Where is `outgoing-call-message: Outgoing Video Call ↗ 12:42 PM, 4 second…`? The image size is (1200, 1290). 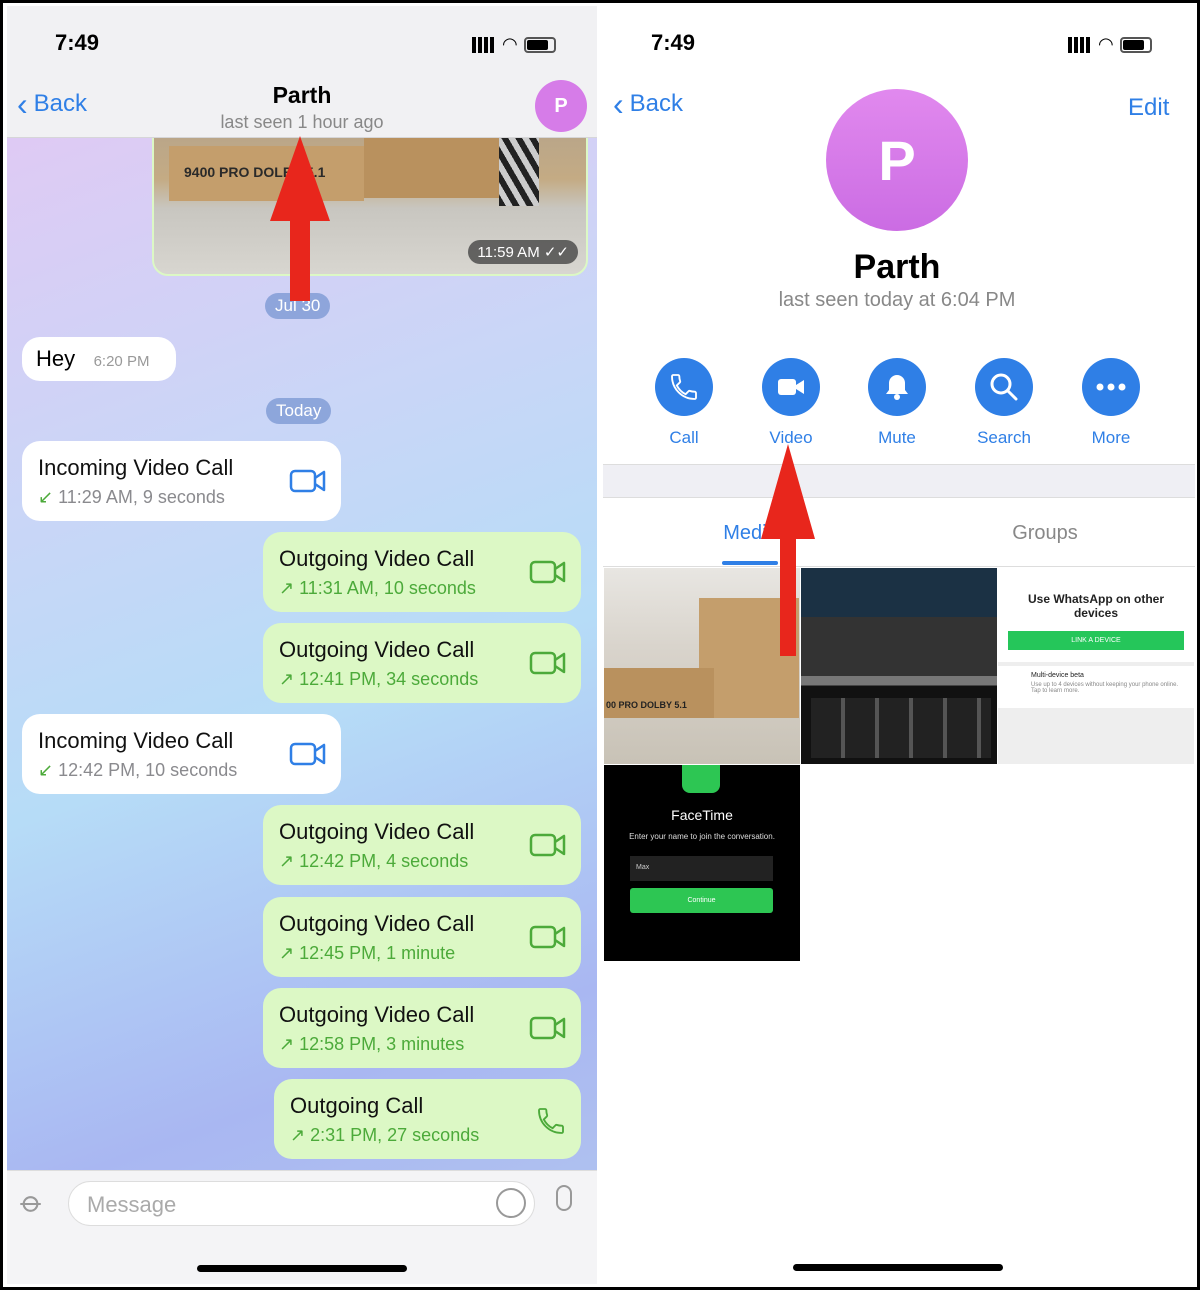 outgoing-call-message: Outgoing Video Call ↗ 12:42 PM, 4 second… is located at coordinates (422, 845).